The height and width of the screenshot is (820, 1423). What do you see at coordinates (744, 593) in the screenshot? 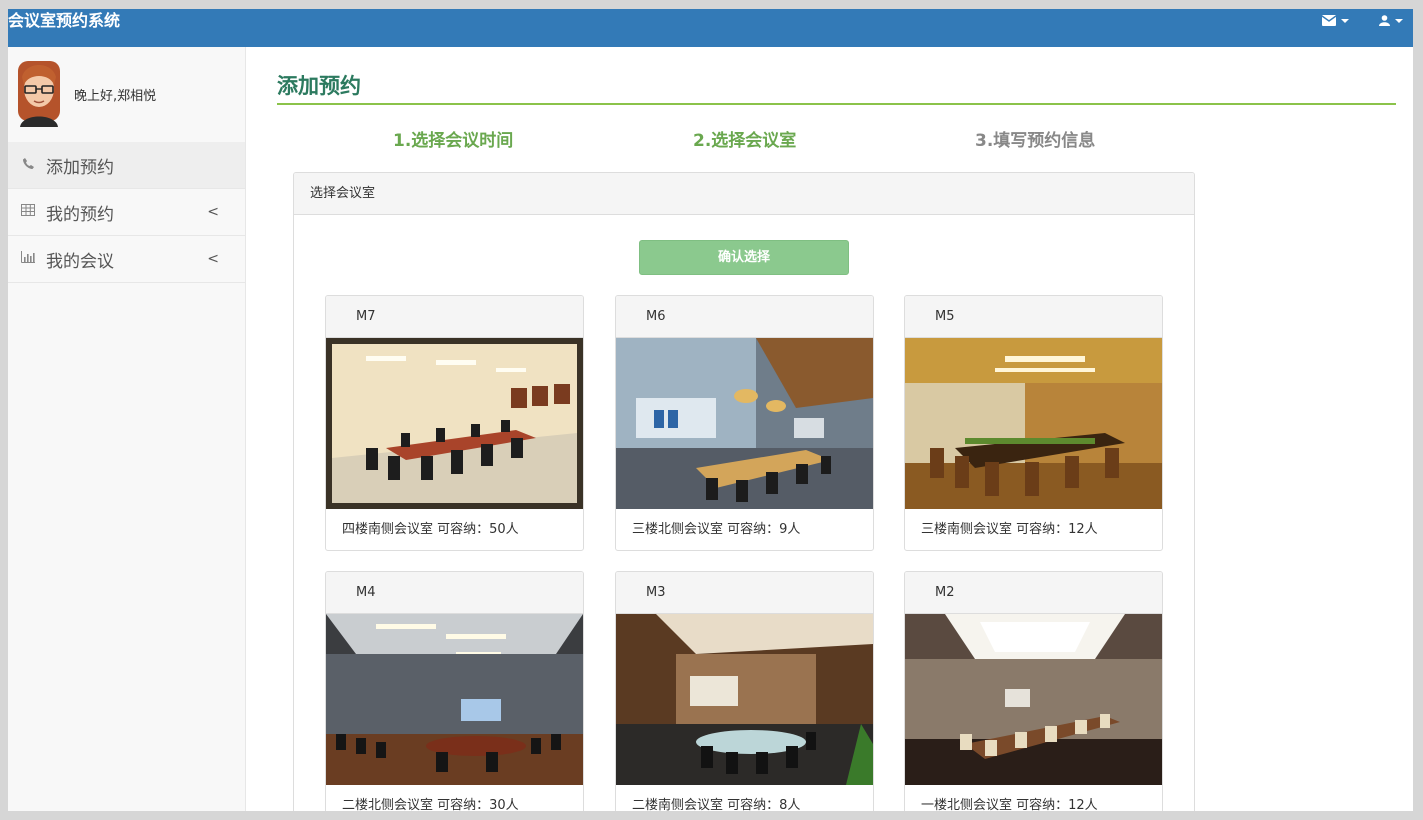
I see `room-name: M3` at bounding box center [744, 593].